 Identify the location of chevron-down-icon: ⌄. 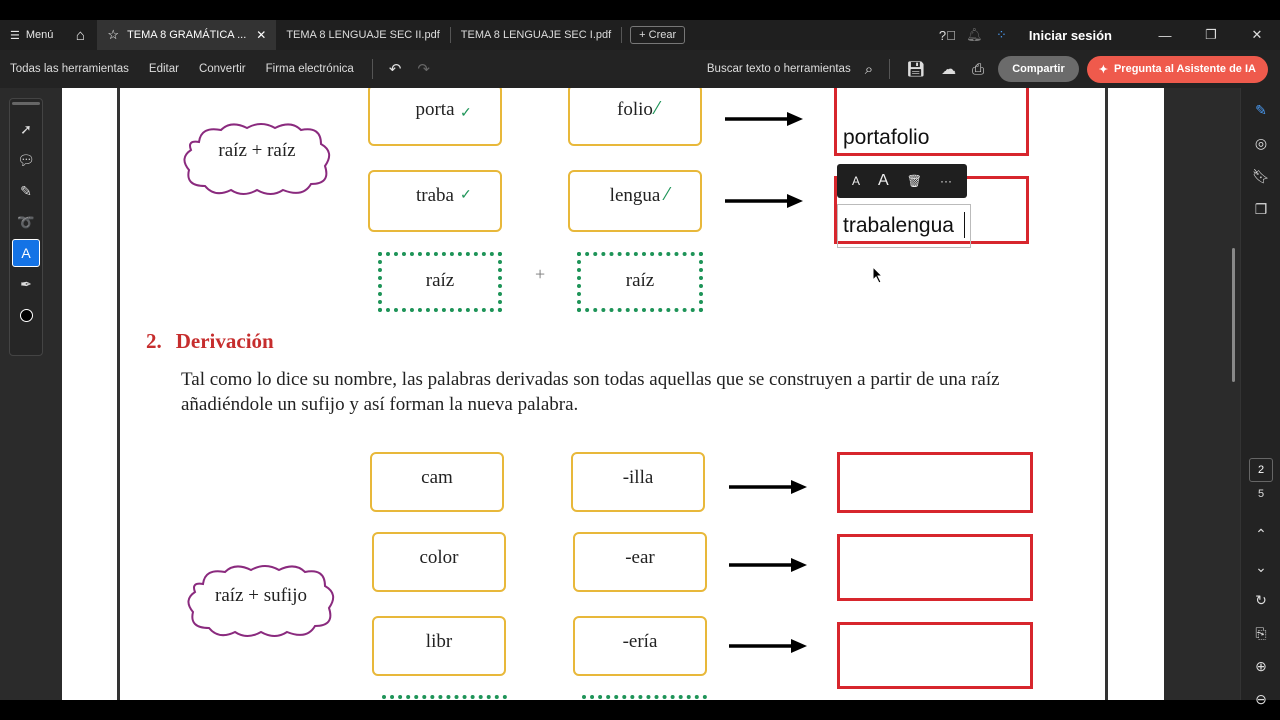
(1260, 567).